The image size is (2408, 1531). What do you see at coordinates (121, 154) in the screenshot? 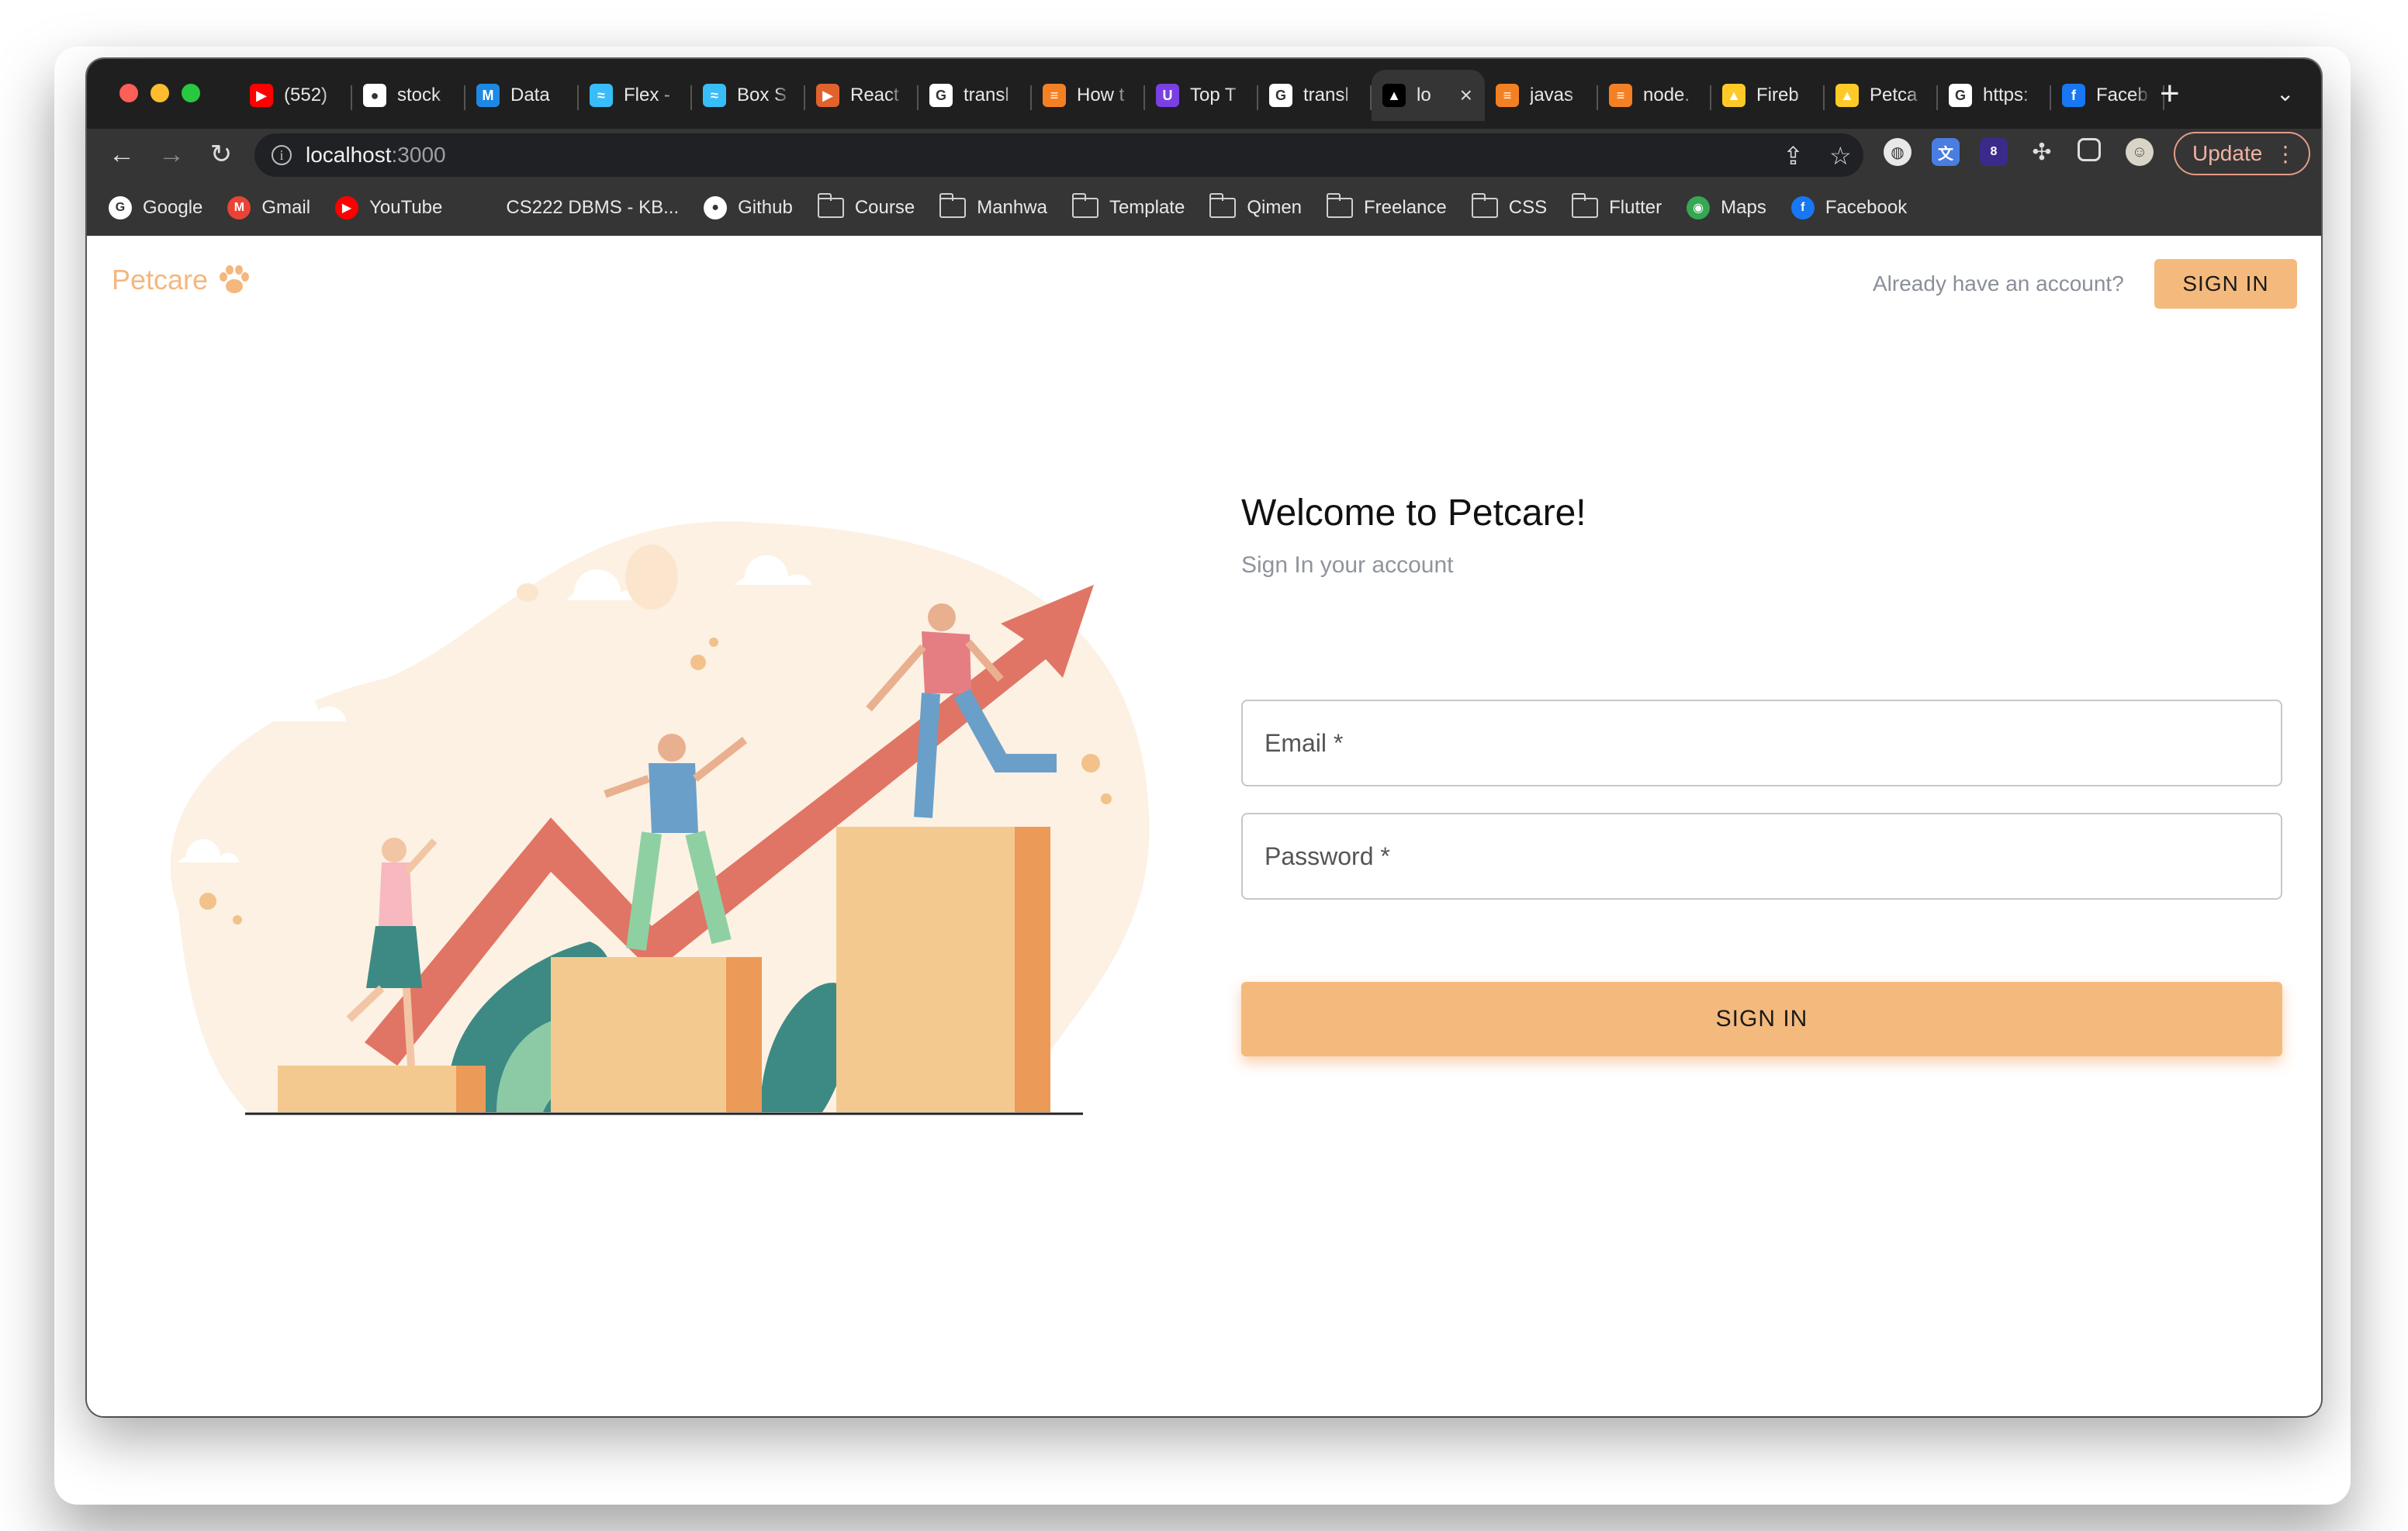
I see `back-button: ←` at bounding box center [121, 154].